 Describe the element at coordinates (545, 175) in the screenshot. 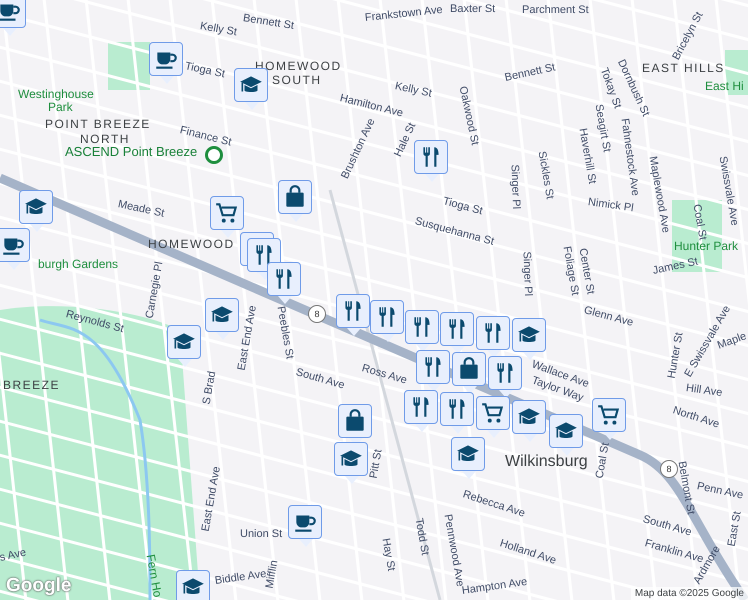

I see `street-label: Sickles St` at that location.